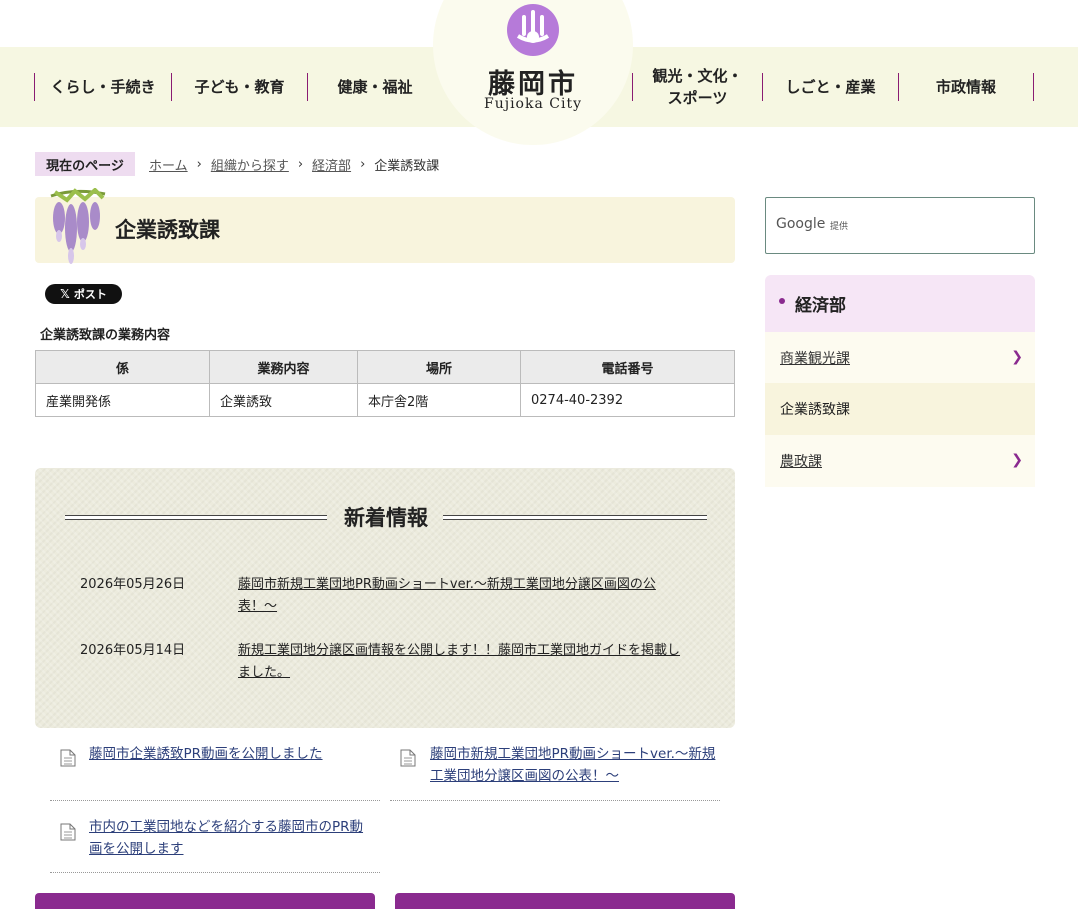  I want to click on news-heading: 新着情報, so click(386, 518).